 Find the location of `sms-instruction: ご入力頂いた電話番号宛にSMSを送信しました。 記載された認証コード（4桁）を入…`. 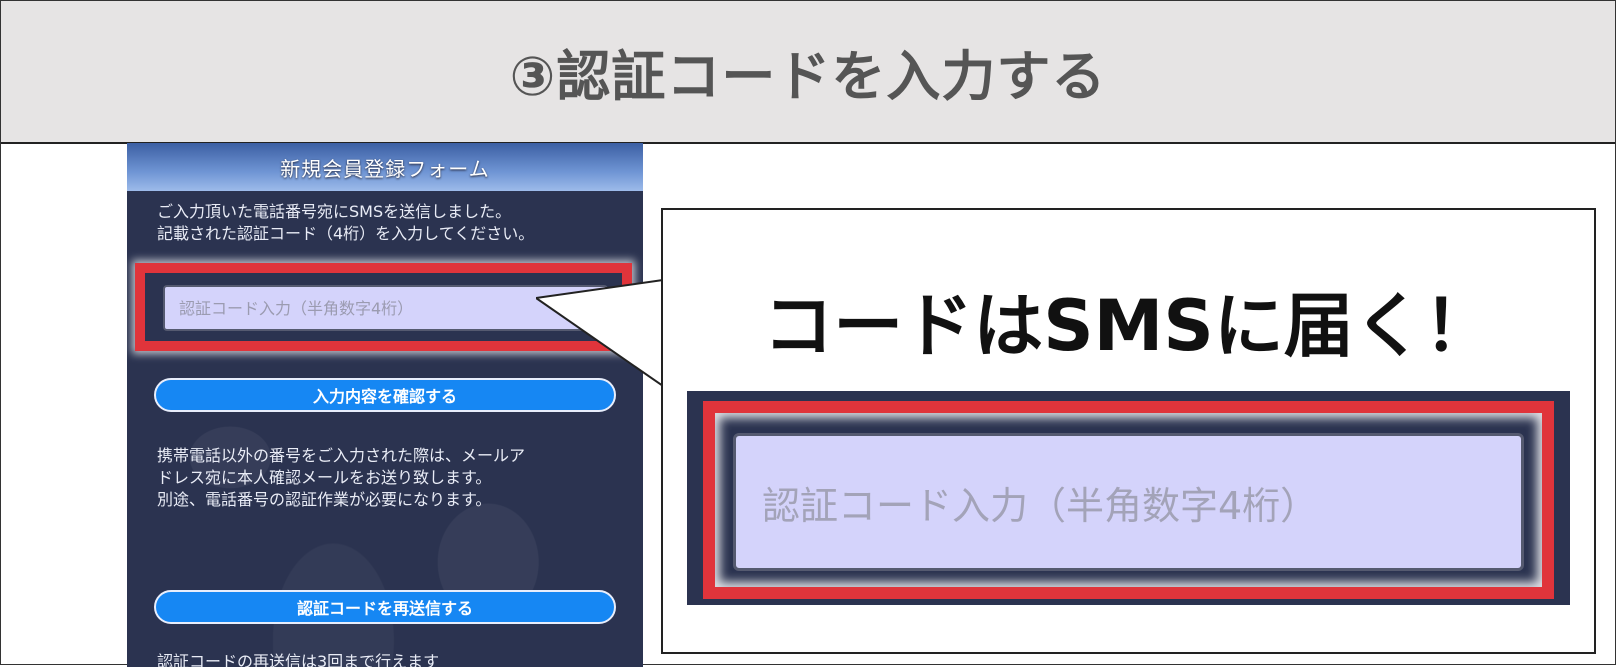

sms-instruction: ご入力頂いた電話番号宛にSMSを送信しました。 記載された認証コード（4桁）を入… is located at coordinates (346, 222).